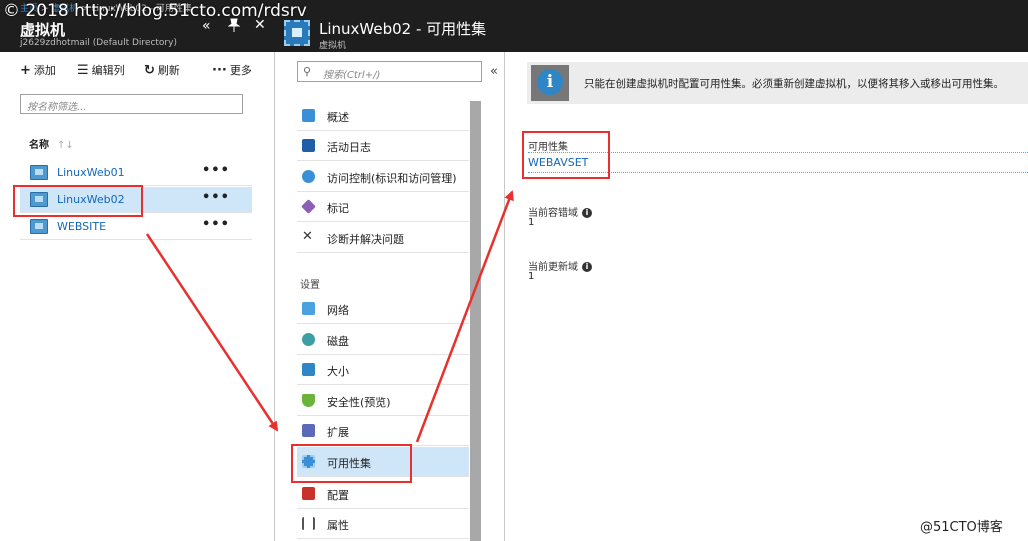 Image resolution: width=1028 pixels, height=541 pixels. What do you see at coordinates (383, 116) in the screenshot?
I see `menu-item-overview: 概述` at bounding box center [383, 116].